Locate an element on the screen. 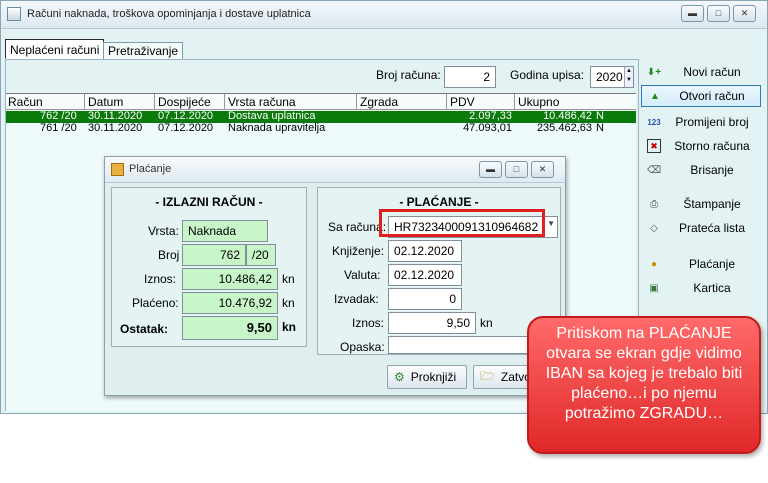 This screenshot has height=483, width=768. broj-racuna-input: 2 is located at coordinates (470, 77).